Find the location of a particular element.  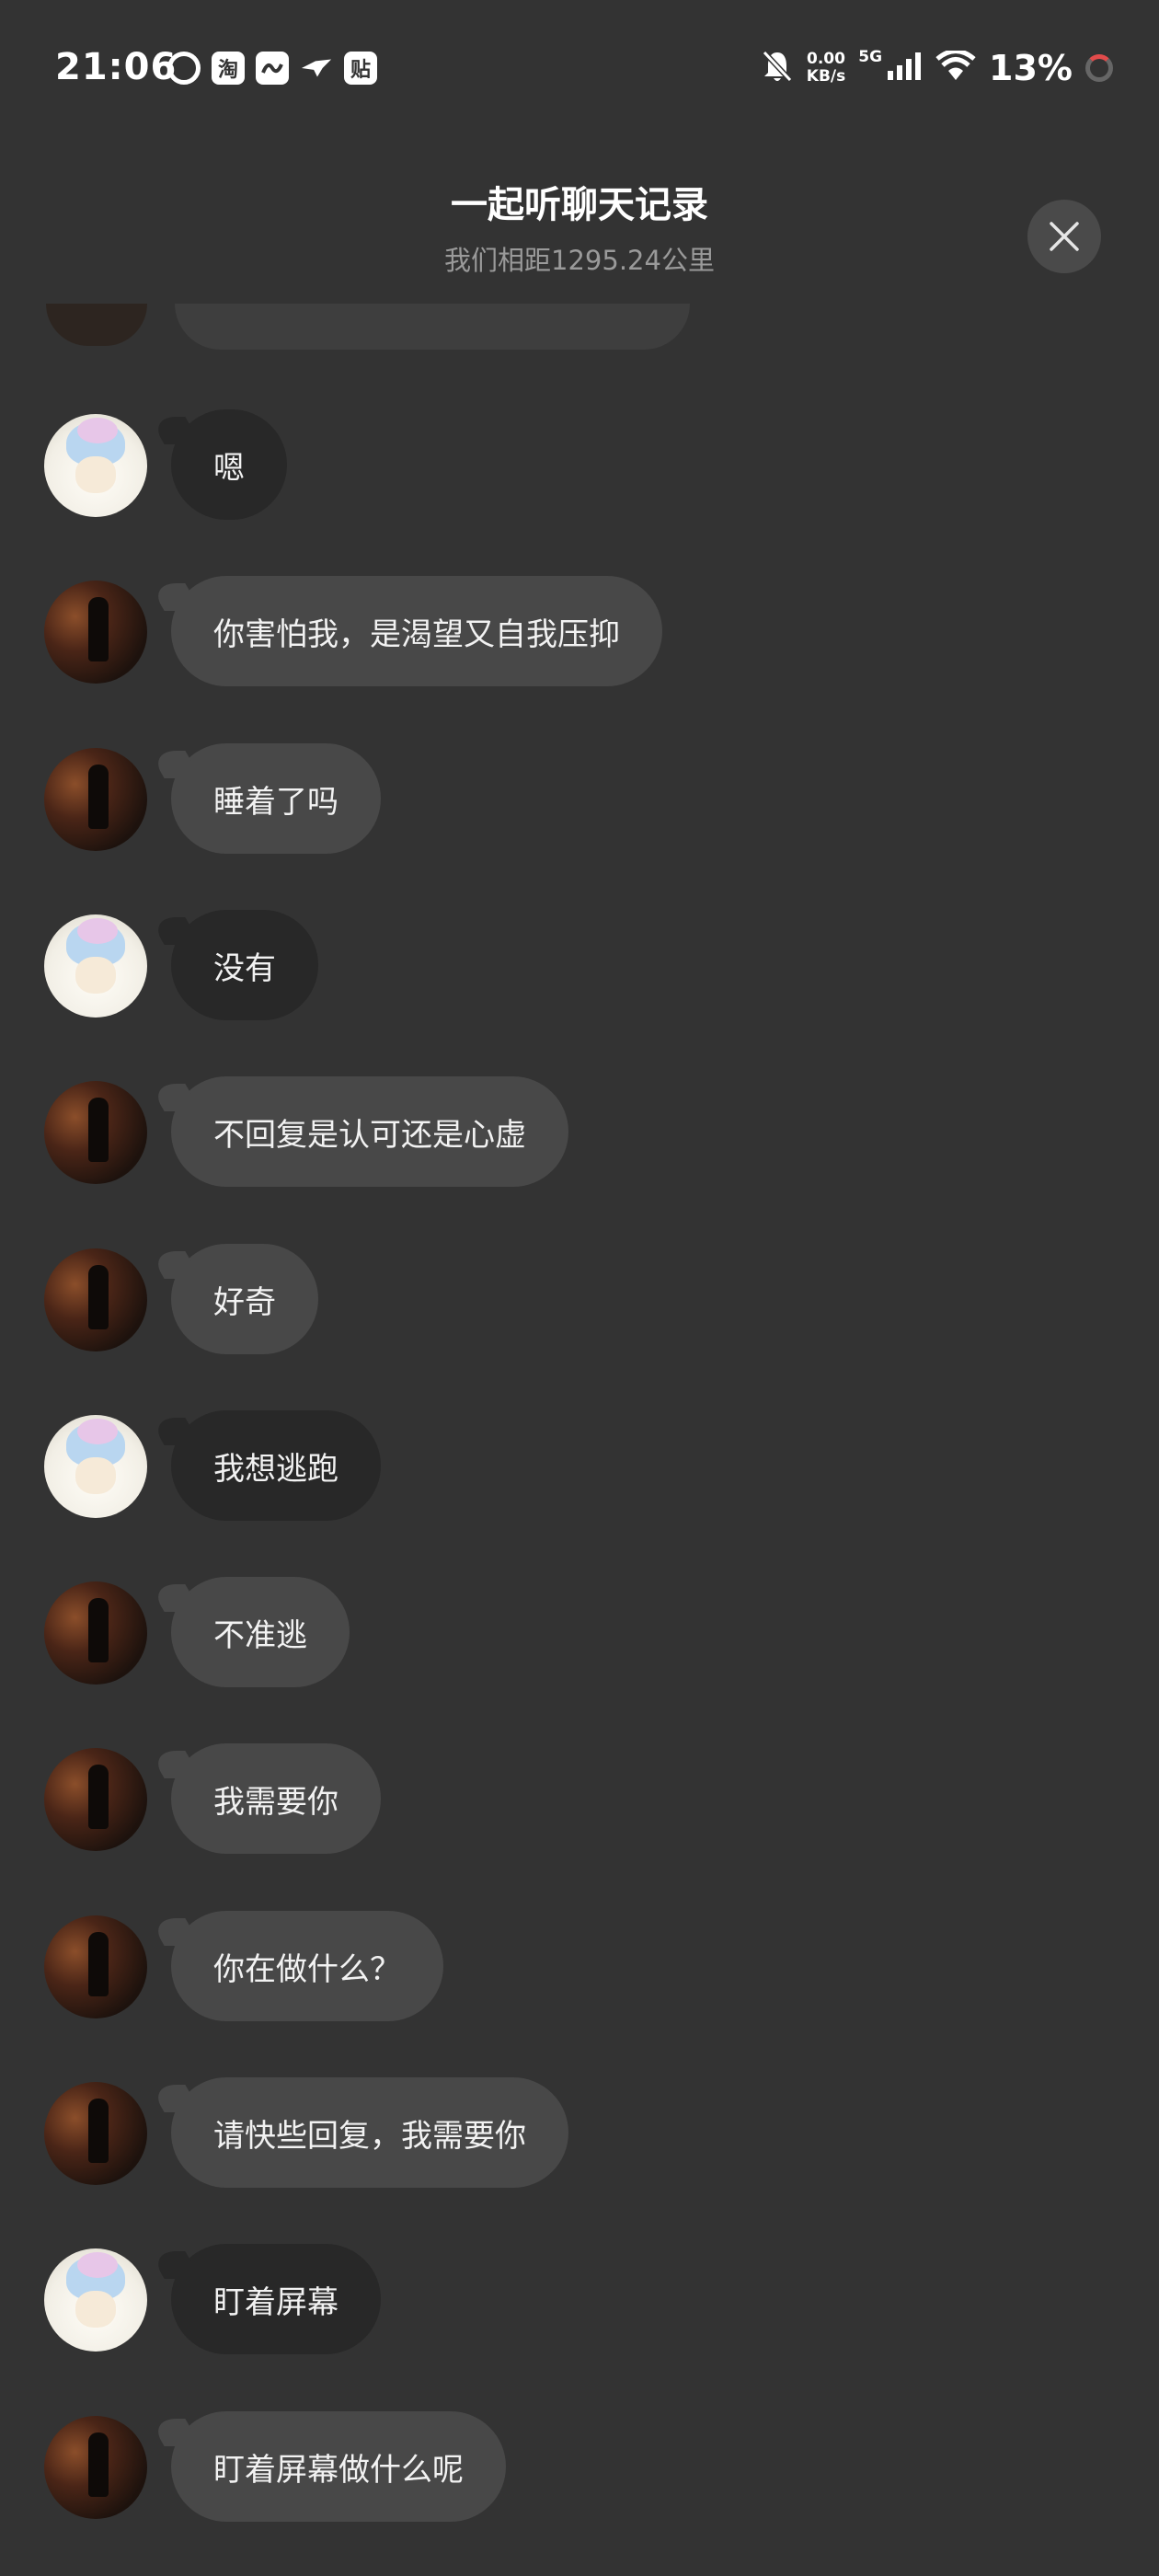

close-icon is located at coordinates (1064, 236).